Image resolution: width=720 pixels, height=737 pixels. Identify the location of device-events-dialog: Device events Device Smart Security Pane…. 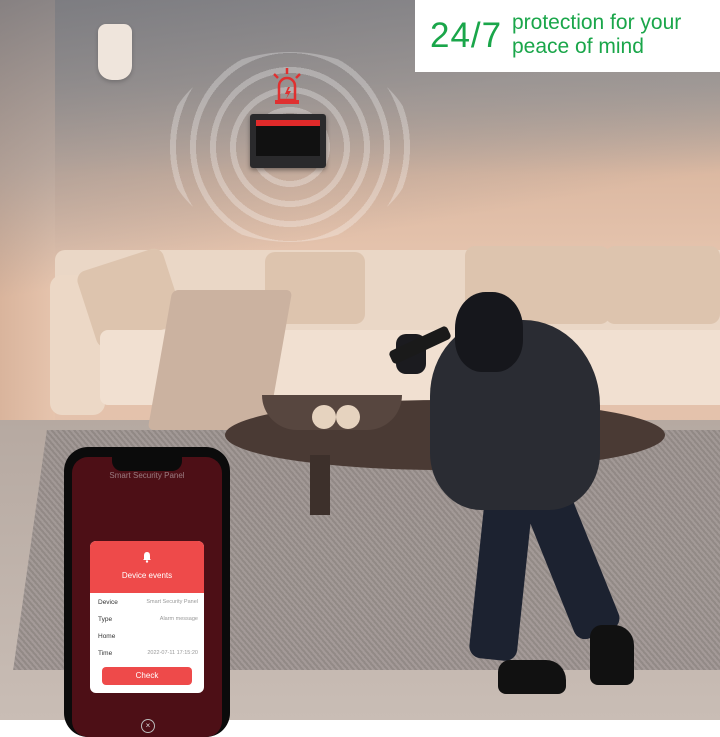
(147, 617).